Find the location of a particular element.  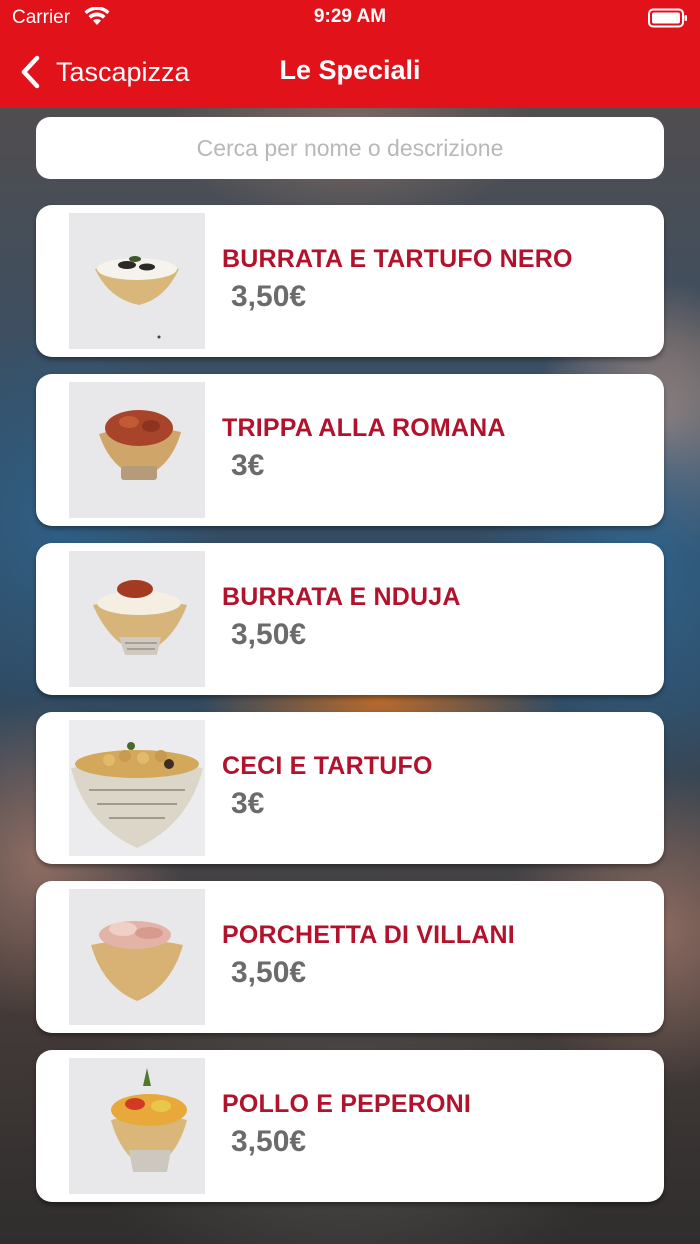

search-input is located at coordinates (350, 148).